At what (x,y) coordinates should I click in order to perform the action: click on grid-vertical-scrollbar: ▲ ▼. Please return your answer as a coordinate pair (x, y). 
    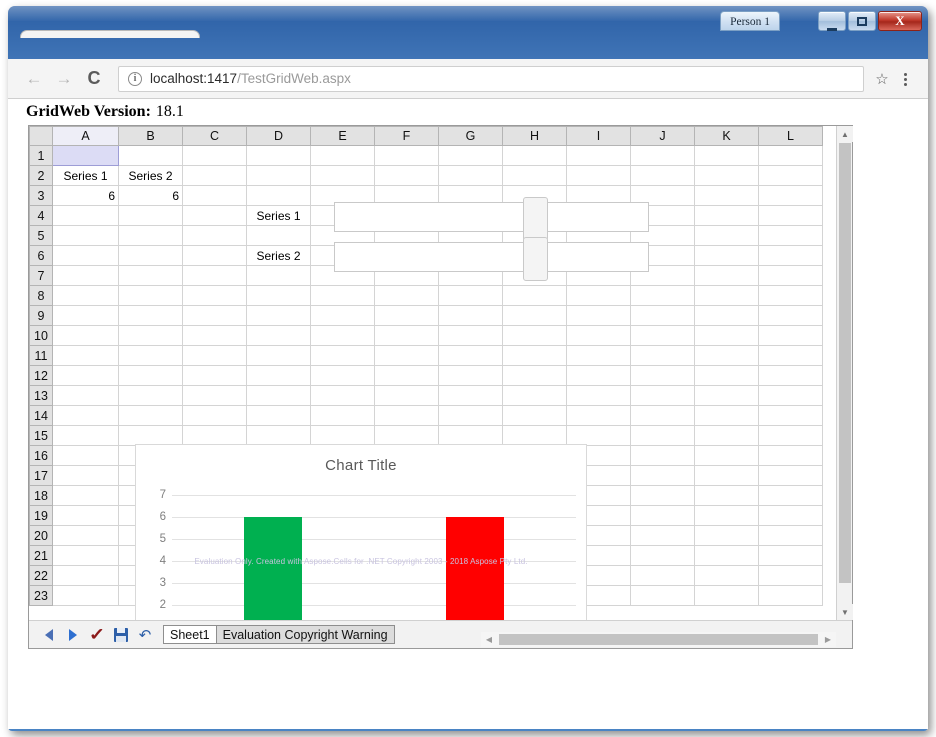
    Looking at the image, I should click on (844, 373).